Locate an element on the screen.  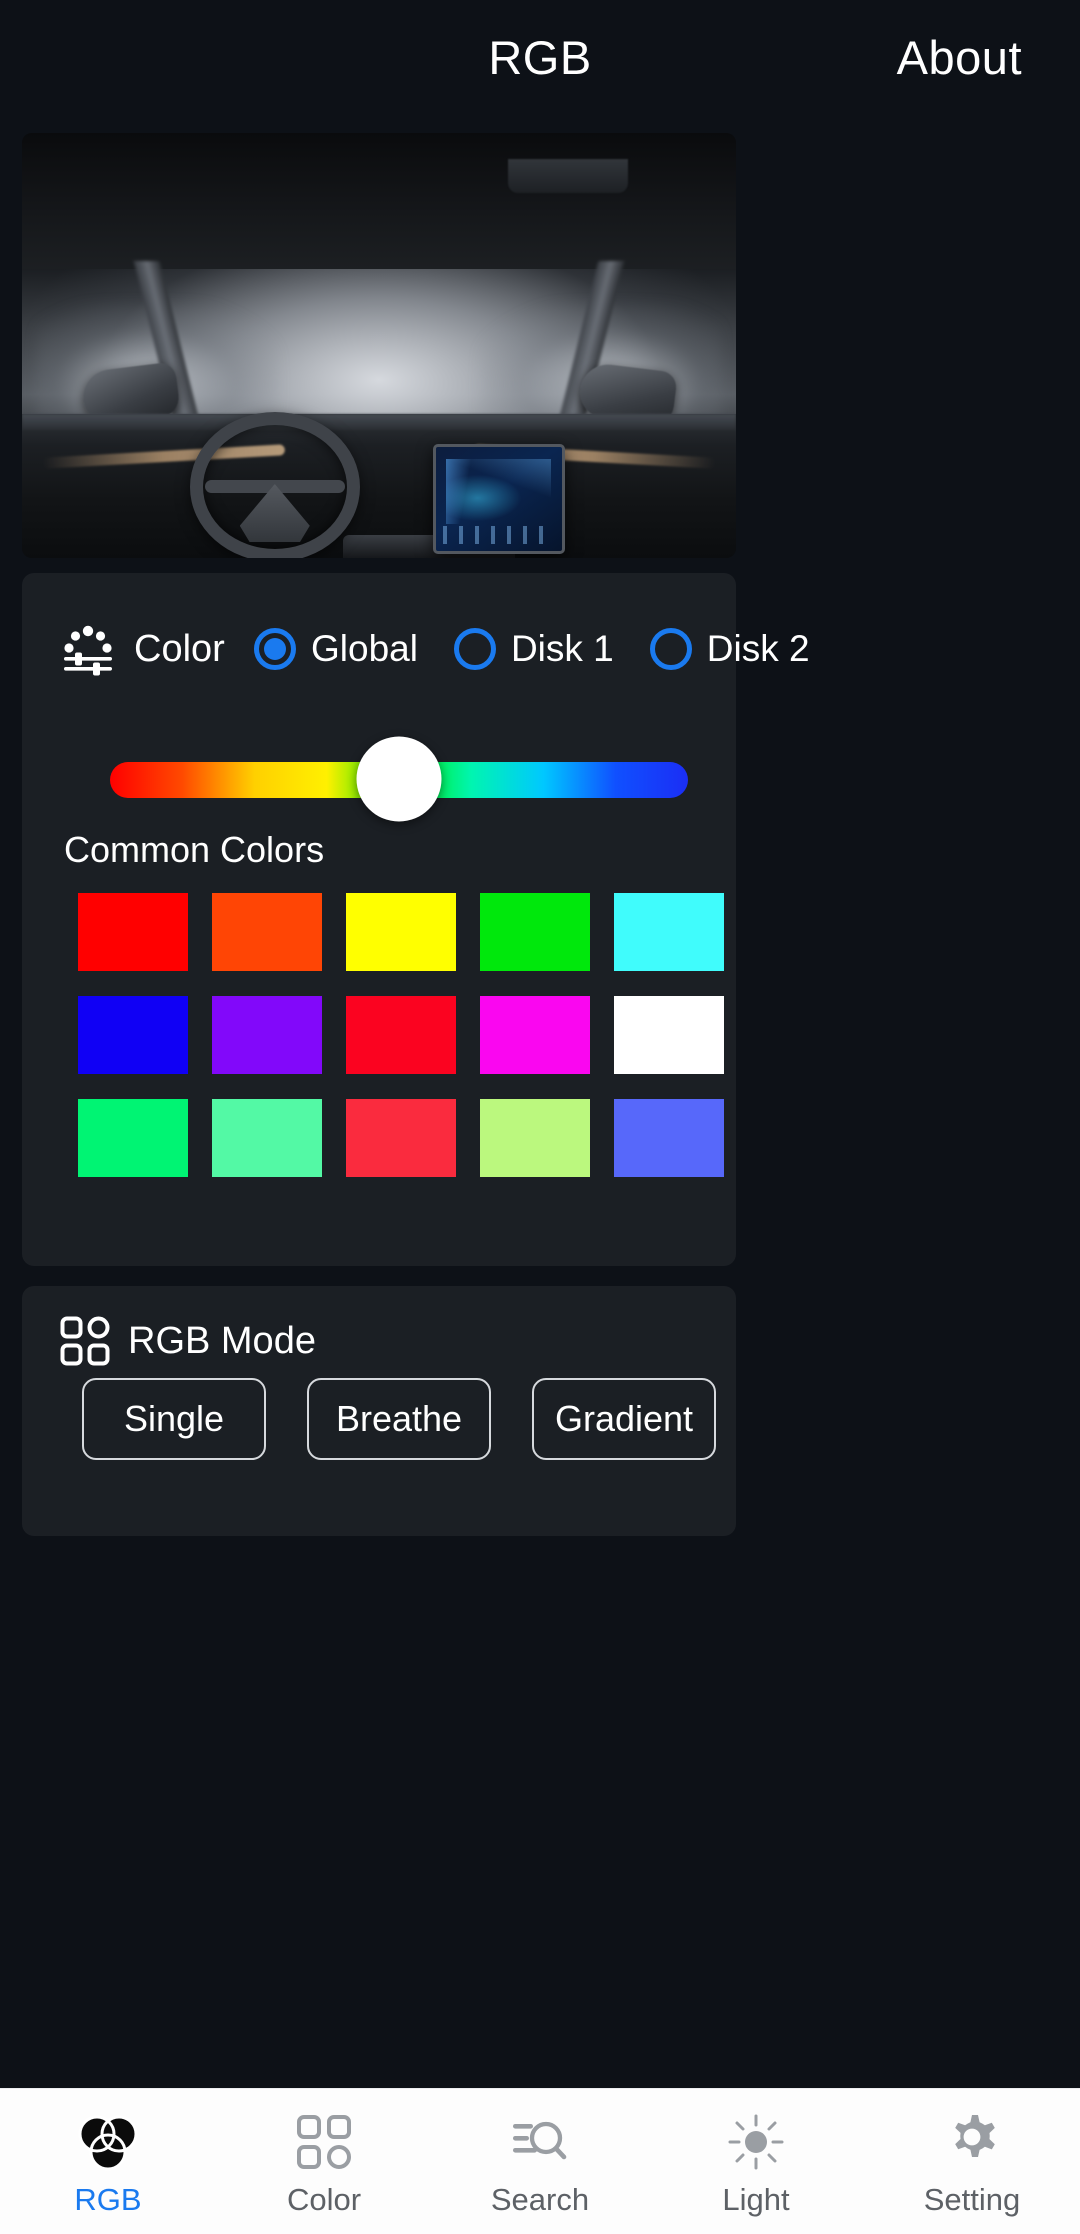
swatch-crimson is located at coordinates (401, 1035).